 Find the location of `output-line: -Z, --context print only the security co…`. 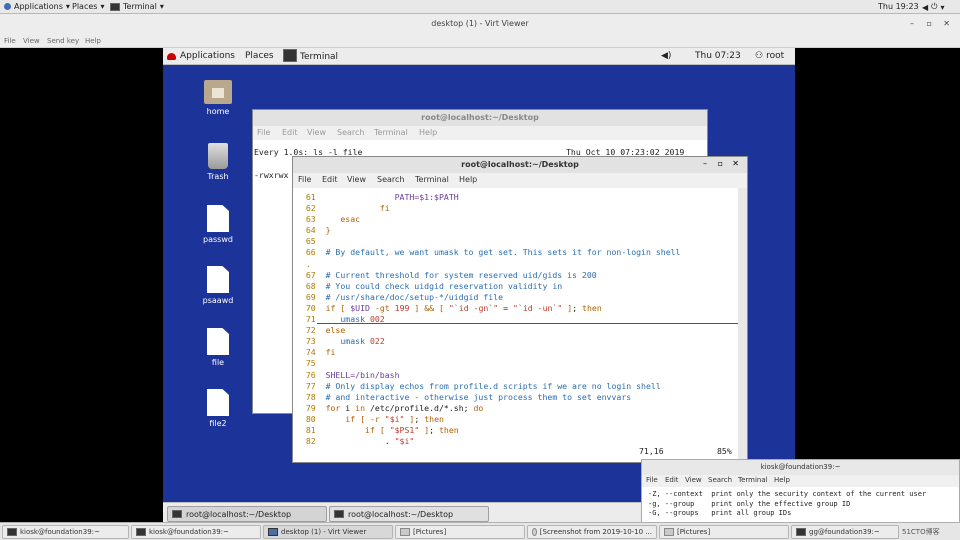

output-line: -Z, --context print only the security co… is located at coordinates (787, 494).